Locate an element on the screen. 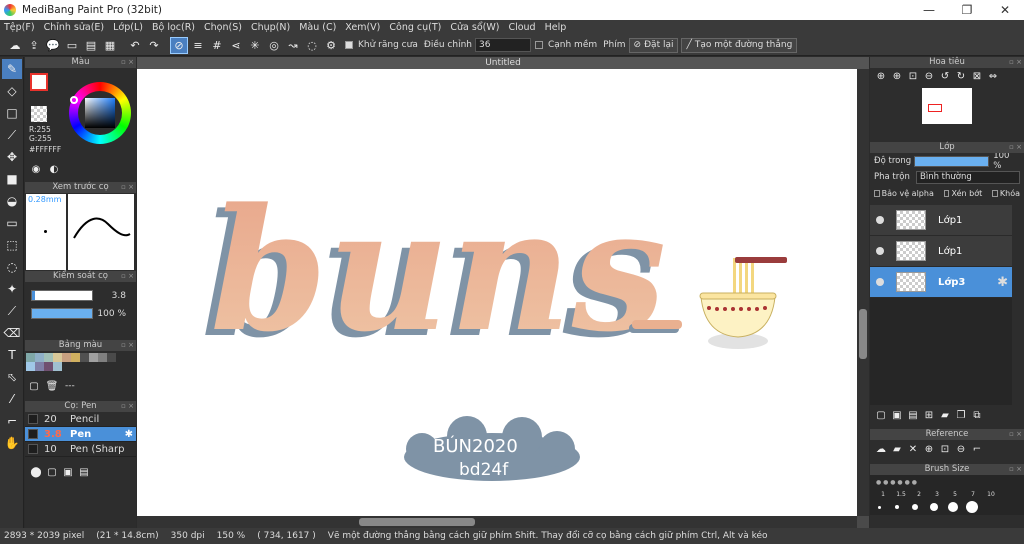  menu-tools: Công cụ(T) is located at coordinates (415, 27).